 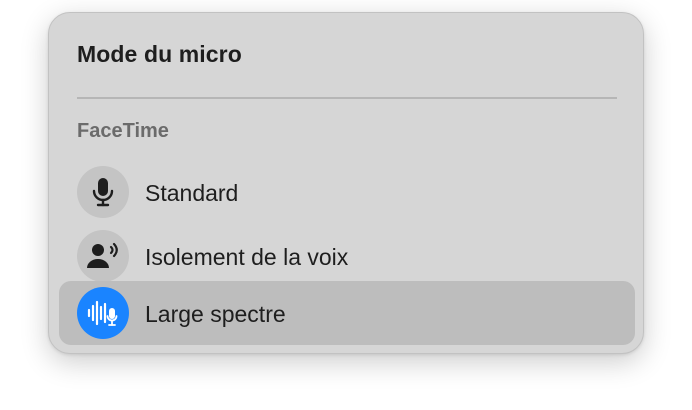 I want to click on wide-spectrum-icon, so click(x=103, y=313).